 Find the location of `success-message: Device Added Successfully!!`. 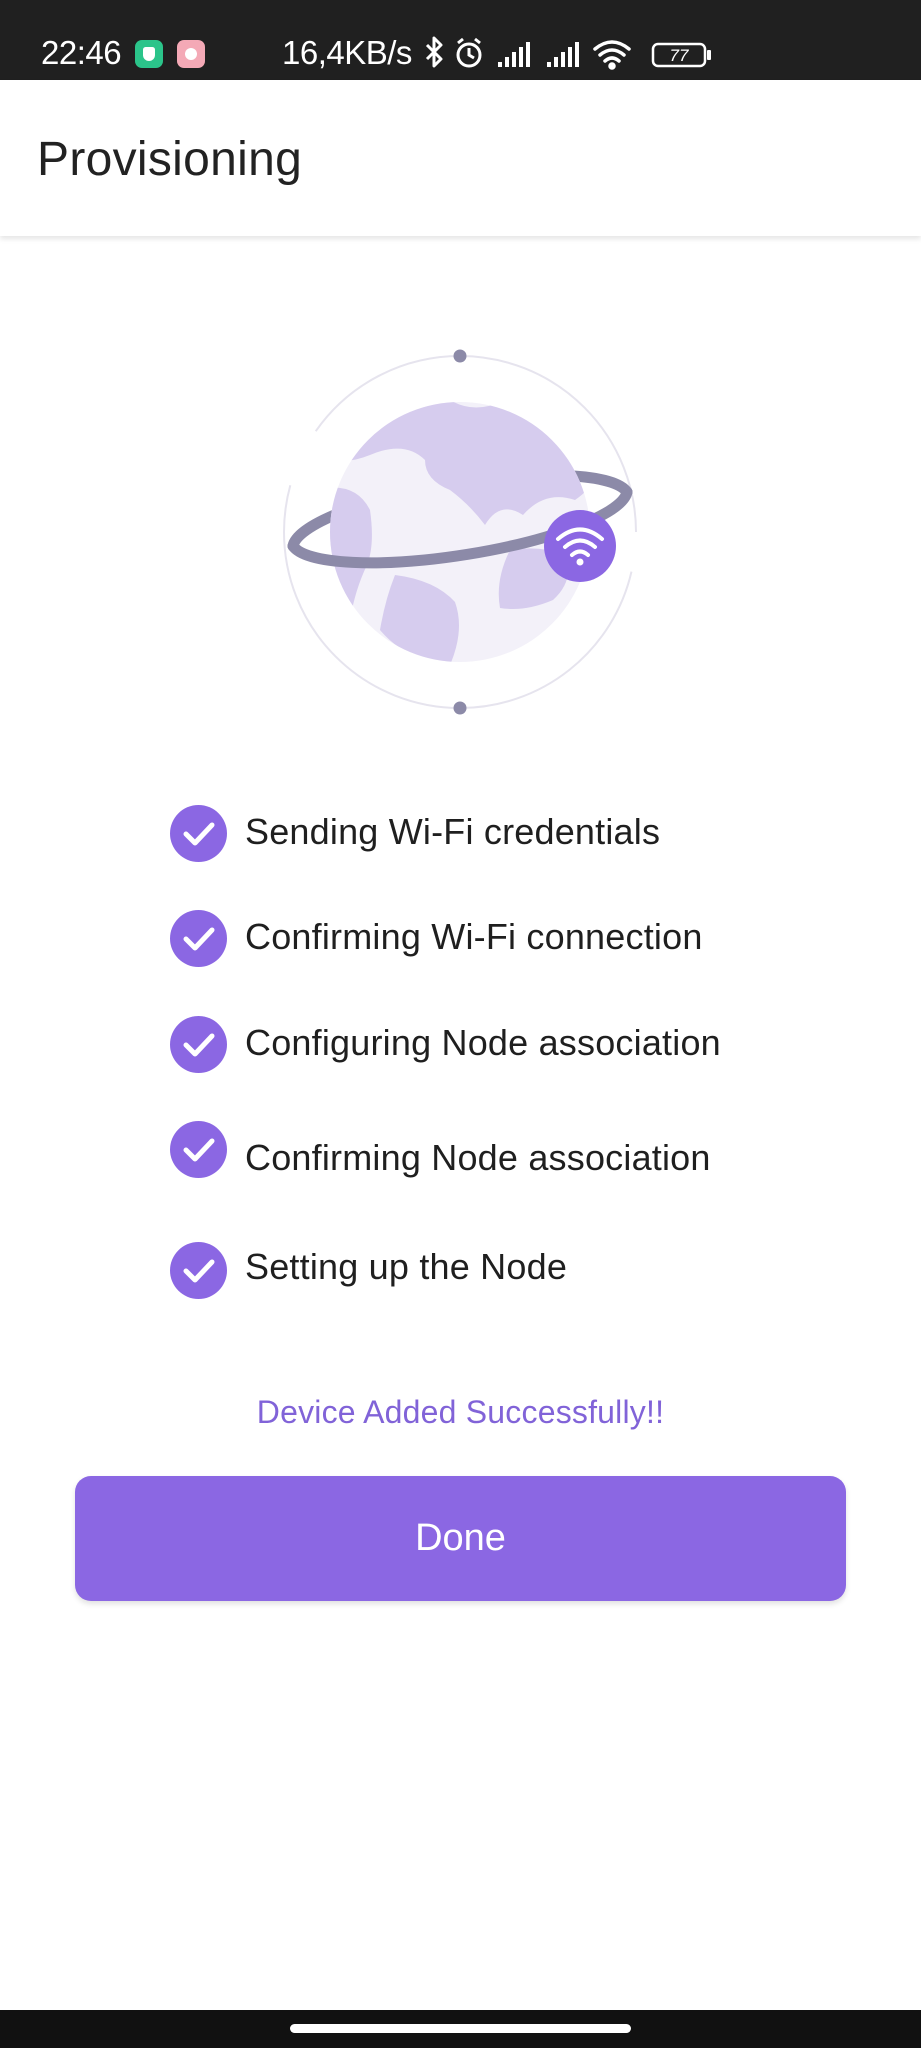

success-message: Device Added Successfully!! is located at coordinates (460, 1412).